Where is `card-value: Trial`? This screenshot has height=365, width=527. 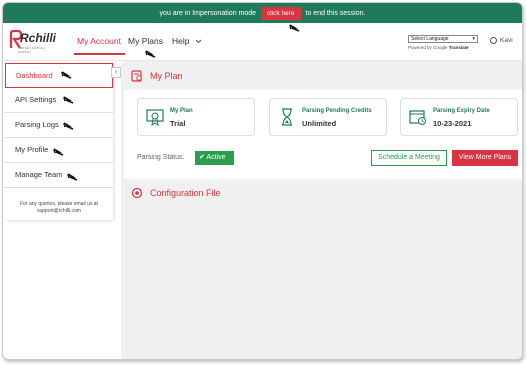
card-value: Trial is located at coordinates (178, 123).